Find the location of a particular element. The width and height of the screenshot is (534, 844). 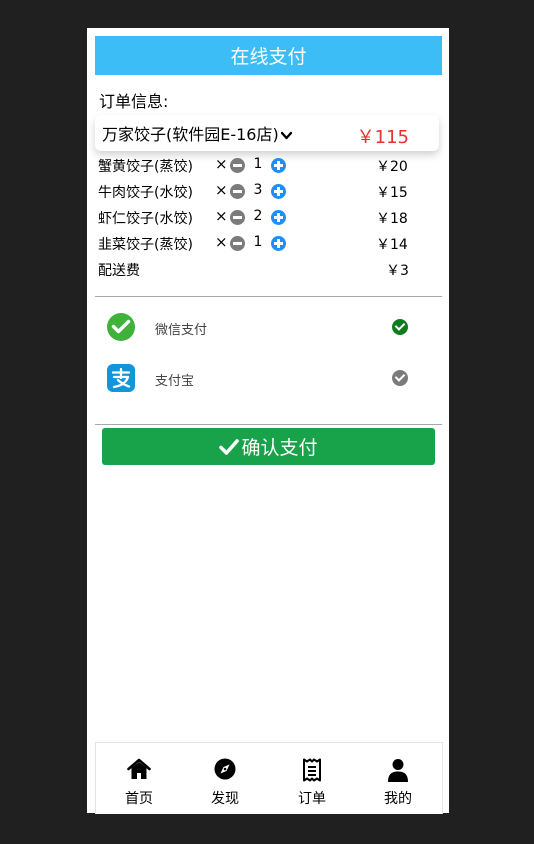

item-quantity: 3 is located at coordinates (258, 190).